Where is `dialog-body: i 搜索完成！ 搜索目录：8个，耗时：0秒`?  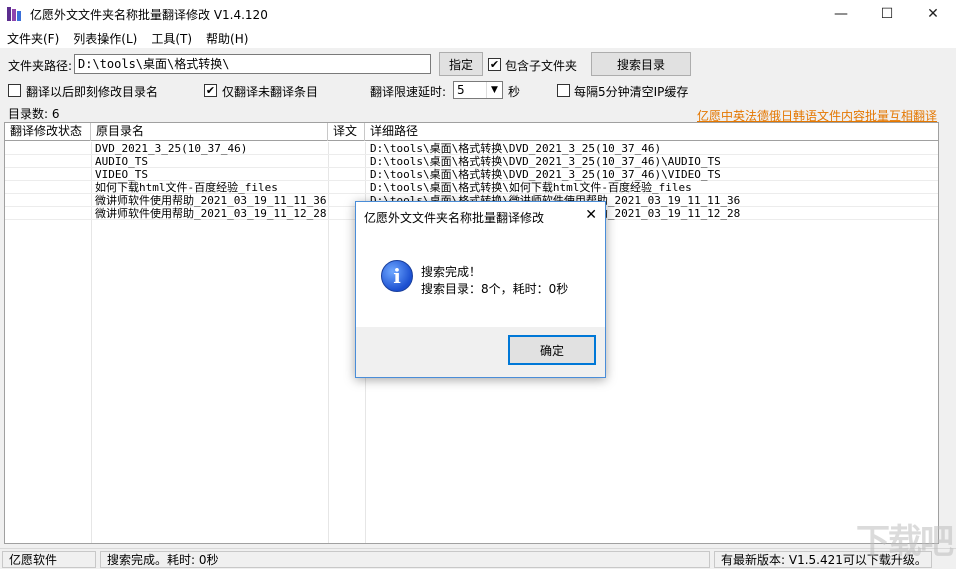
dialog-body: i 搜索完成！ 搜索目录：8个，耗时：0秒 is located at coordinates (480, 278).